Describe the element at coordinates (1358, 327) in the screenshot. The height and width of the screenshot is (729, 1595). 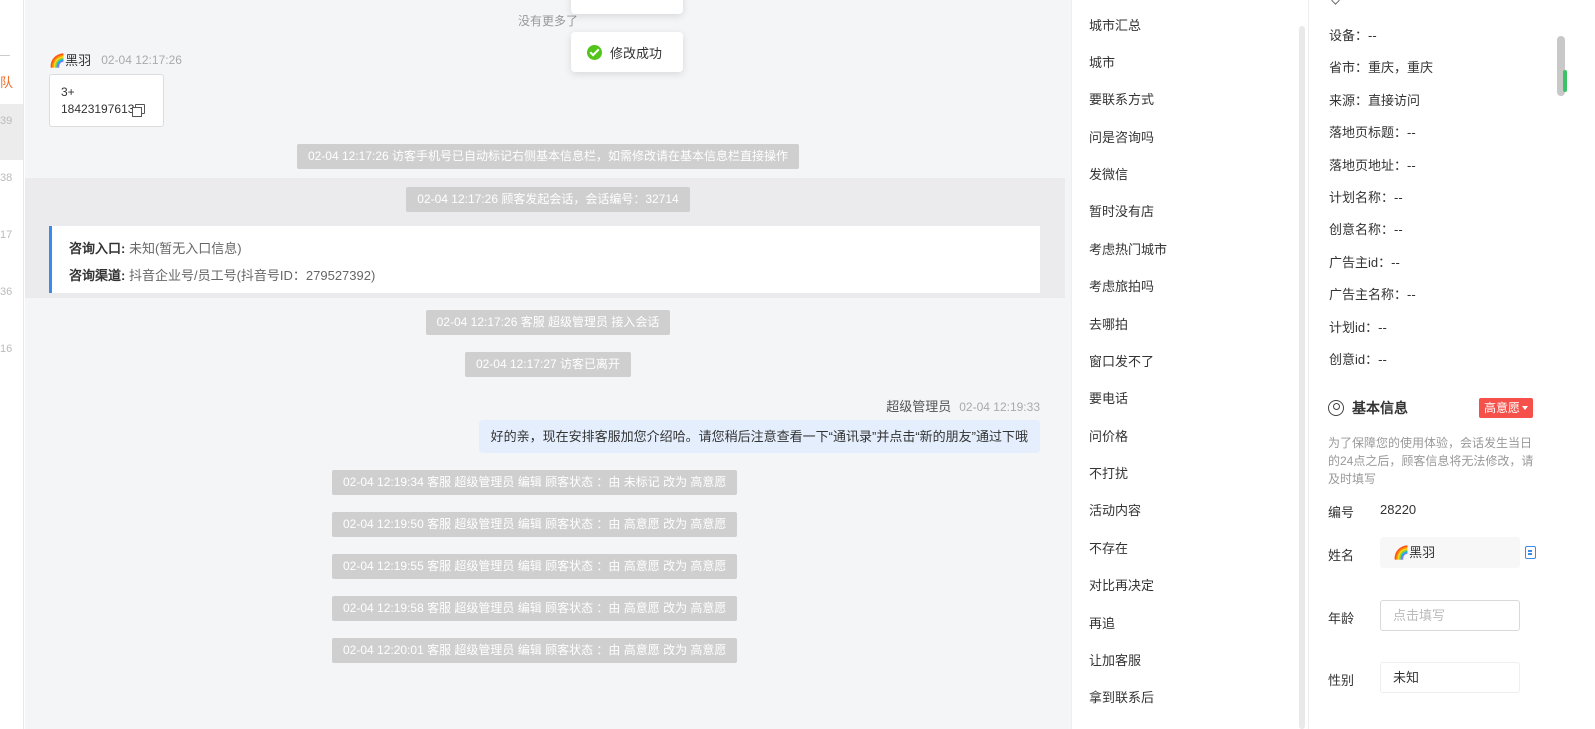
I see `info-plan-id: 计划id：--` at that location.